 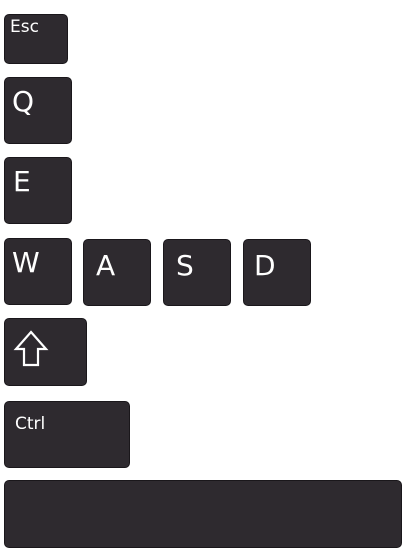 I want to click on key-ctrl: Ctrl, so click(x=67, y=434).